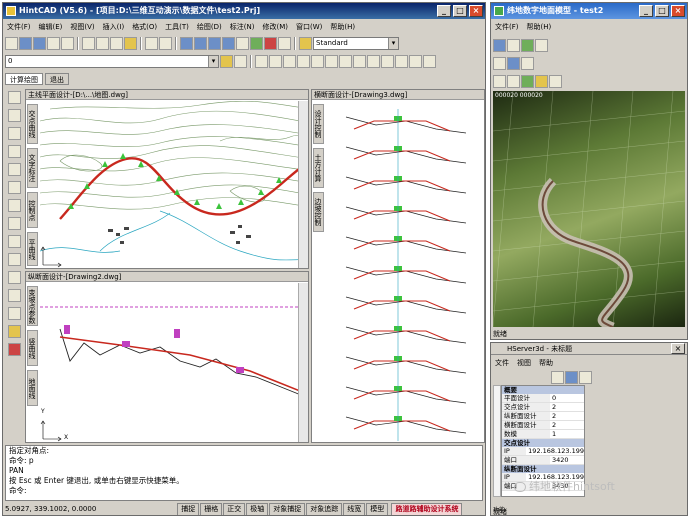  Describe the element at coordinates (354, 509) in the screenshot. I see `status-toggle-6: 线宽` at that location.